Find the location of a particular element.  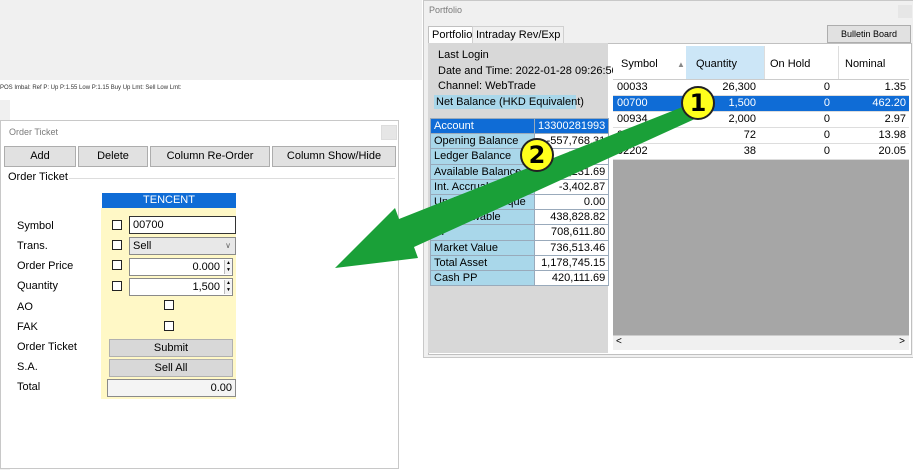

arrow-shape is located at coordinates (516, 186).